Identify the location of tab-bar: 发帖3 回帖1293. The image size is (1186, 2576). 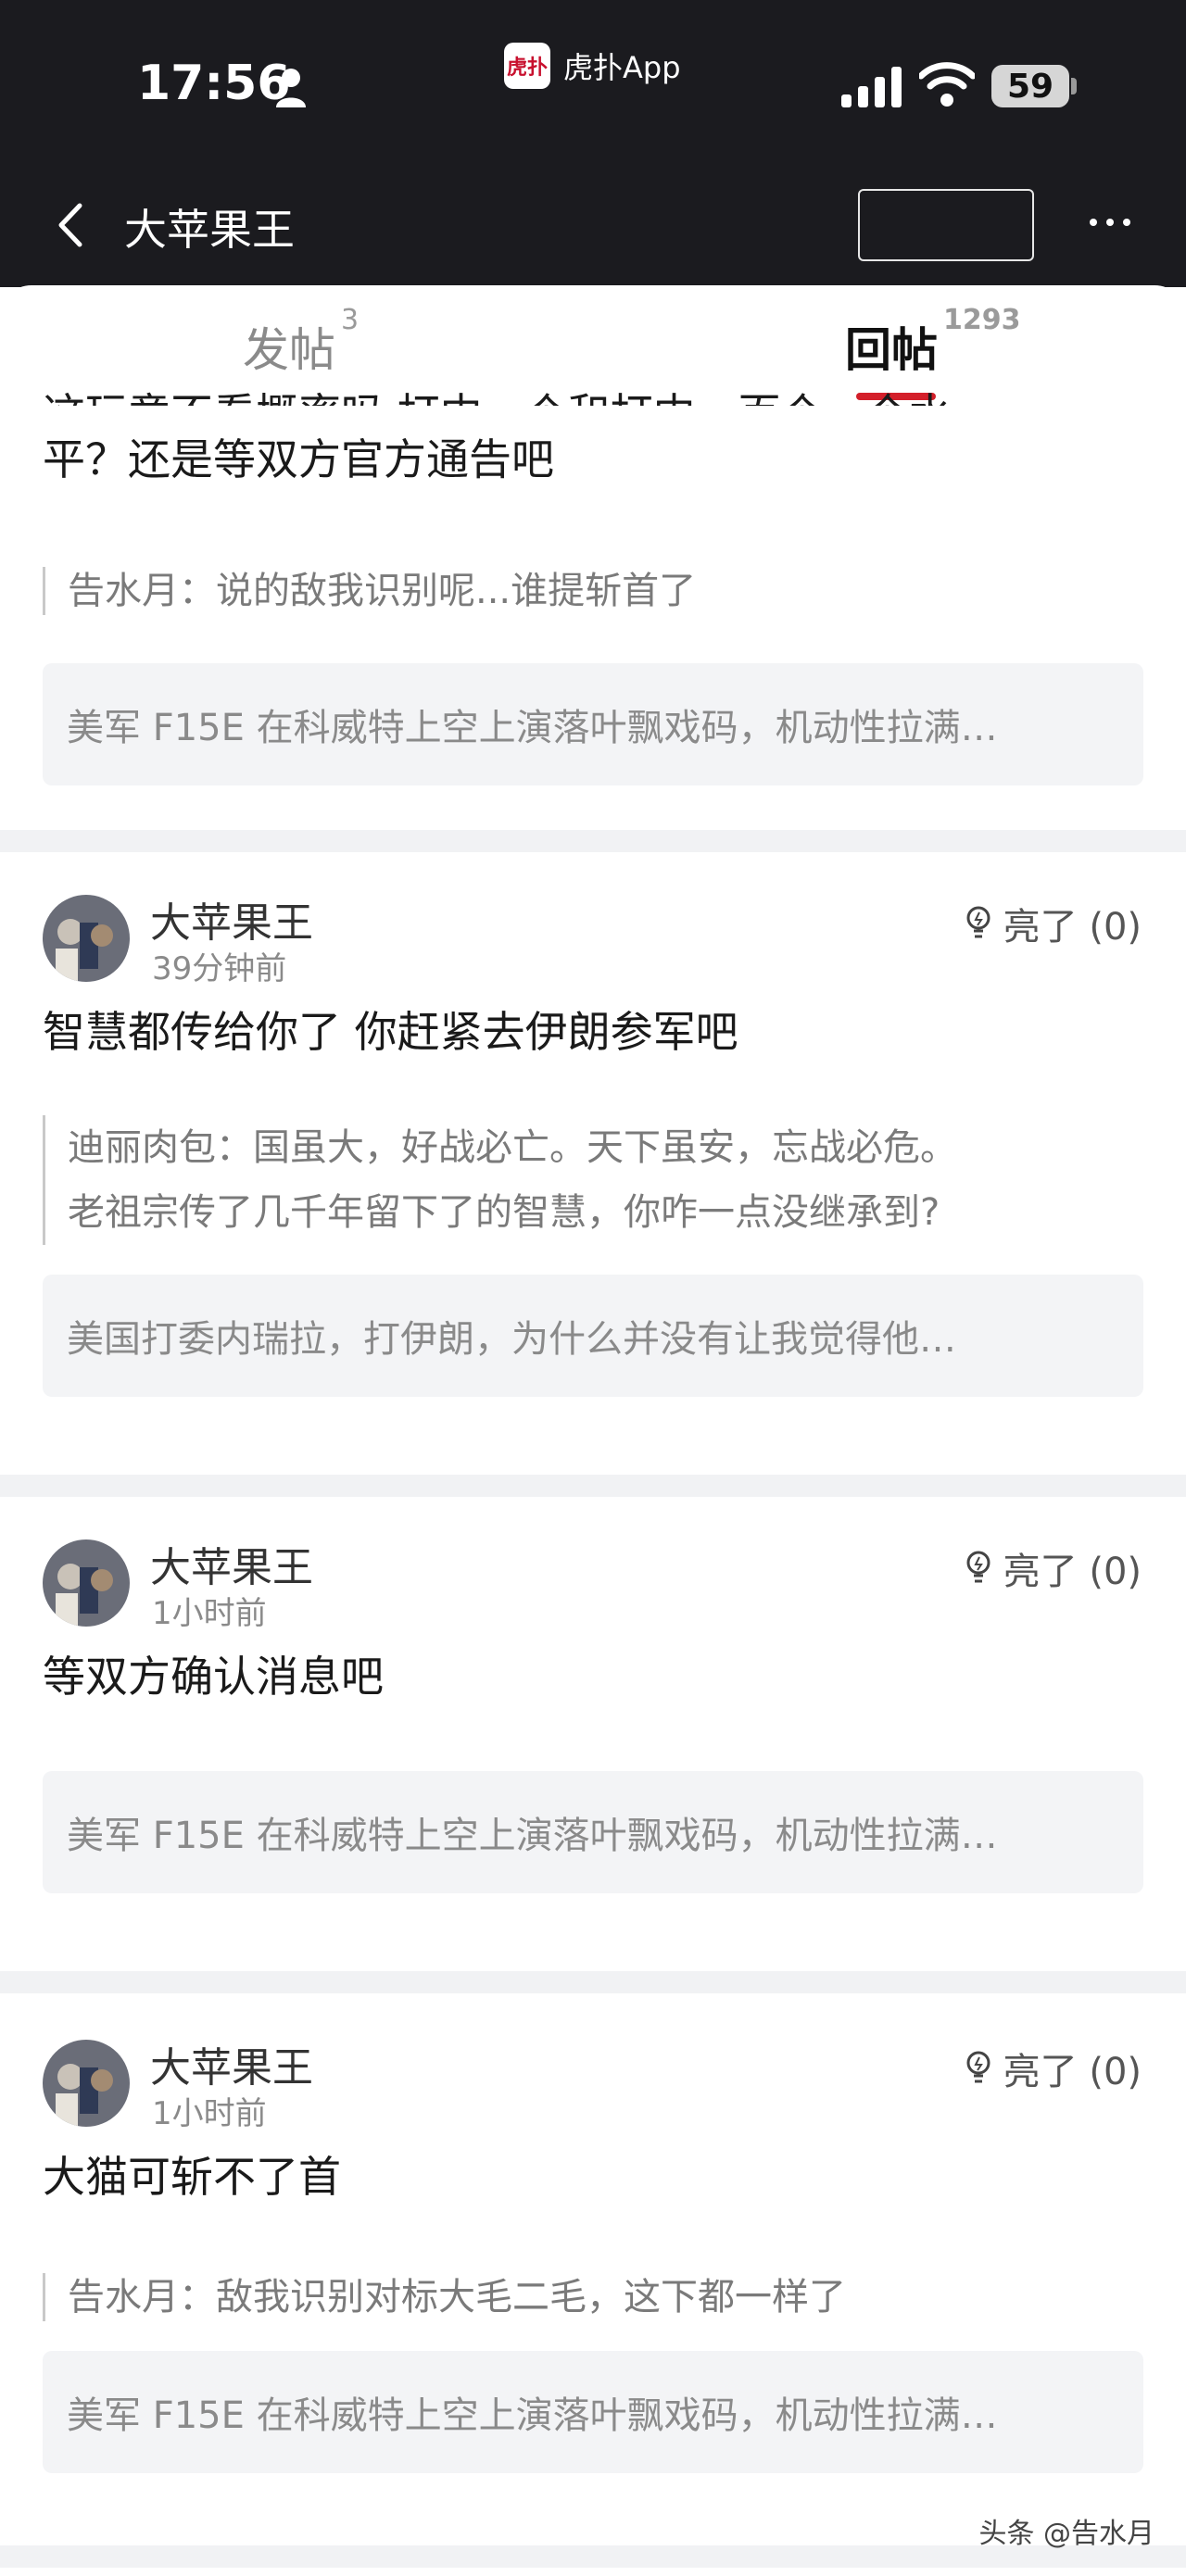
(593, 342).